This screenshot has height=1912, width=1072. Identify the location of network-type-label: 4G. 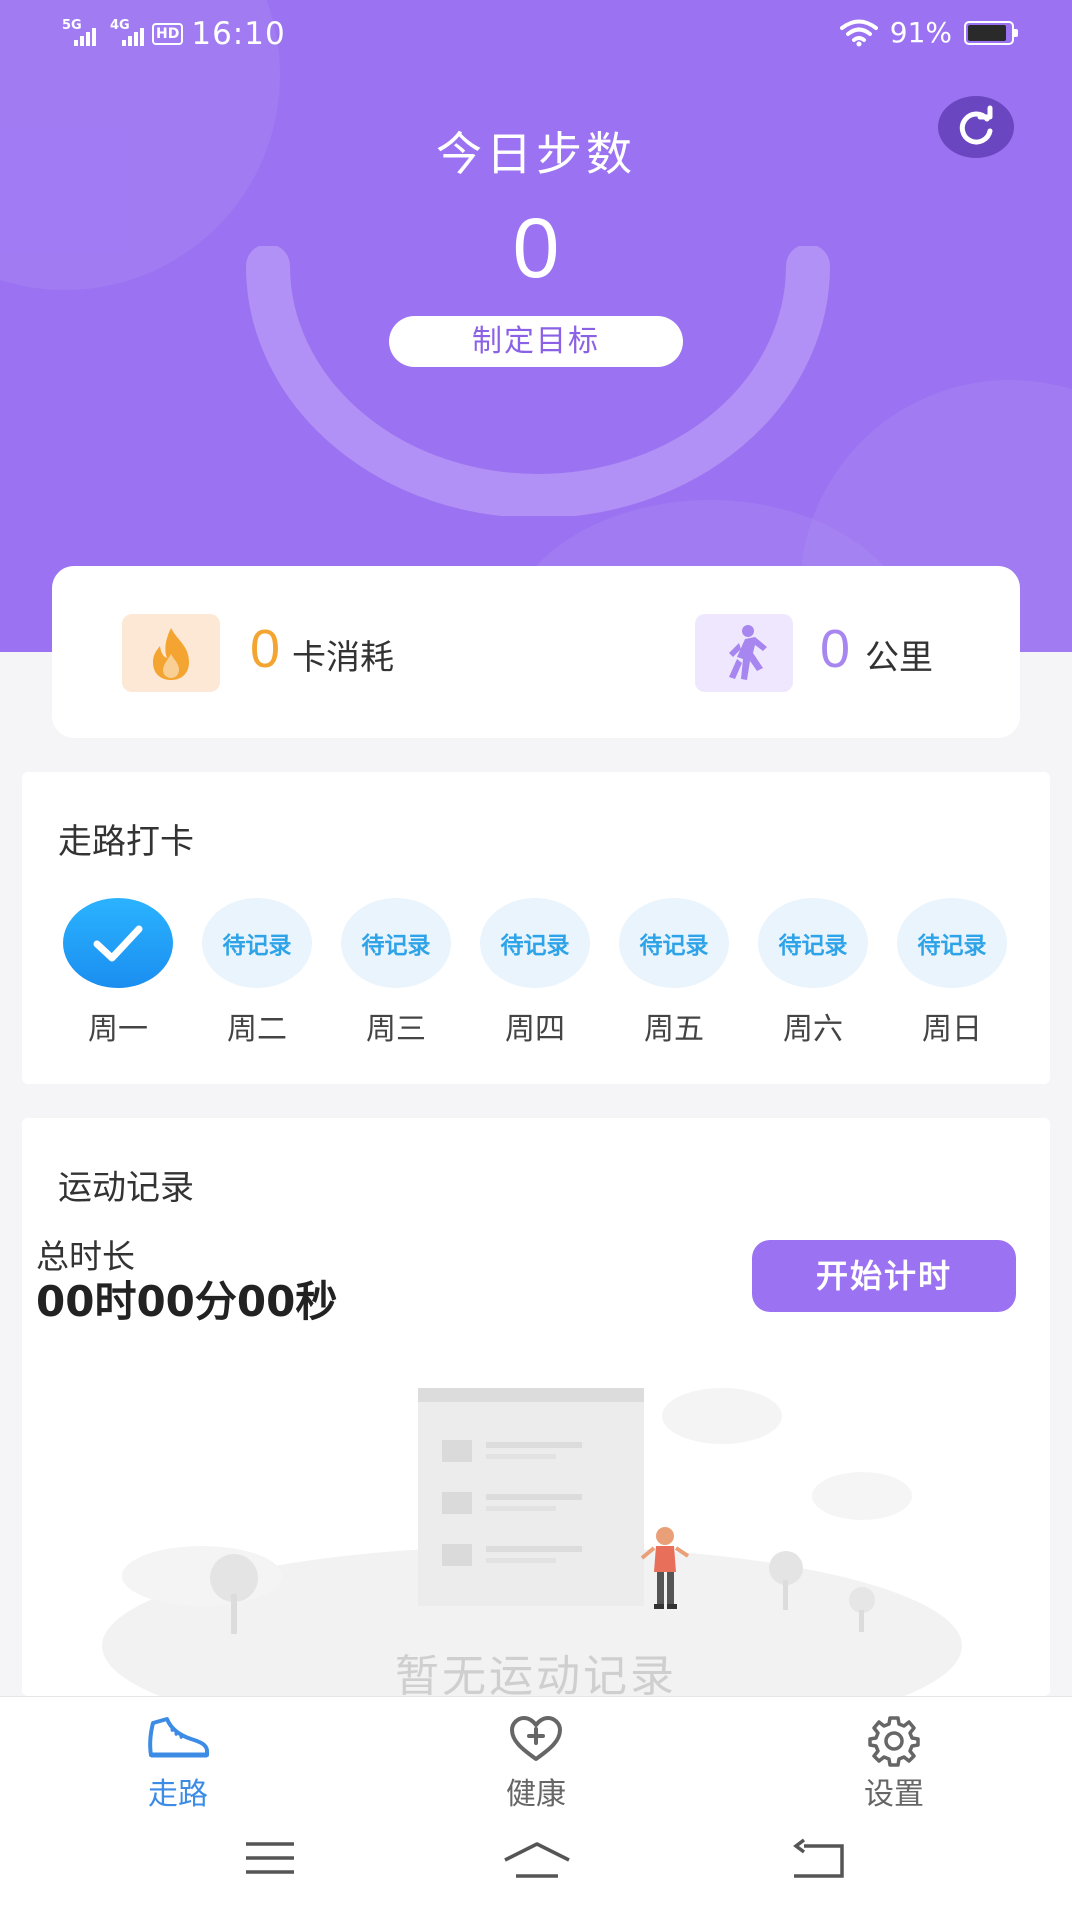
(120, 25).